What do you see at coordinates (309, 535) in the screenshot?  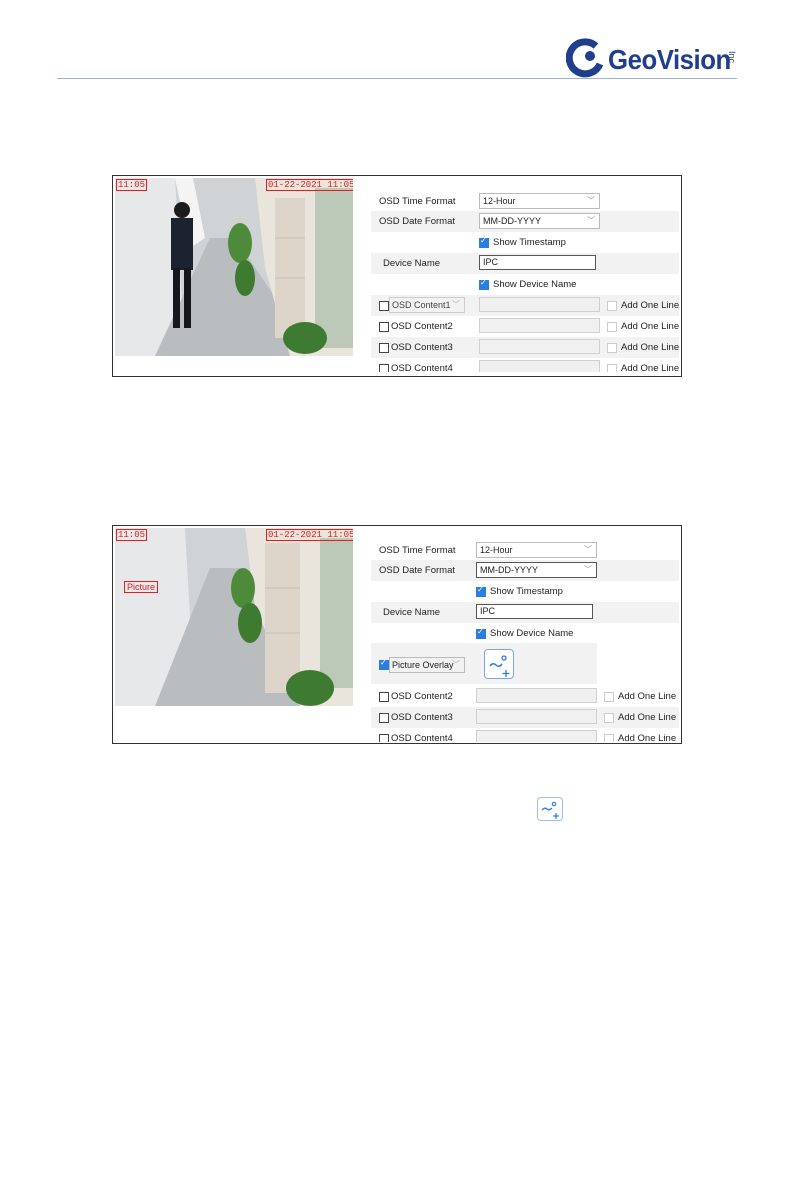 I see `osd-date-label: 01-22-2021 11:05:22` at bounding box center [309, 535].